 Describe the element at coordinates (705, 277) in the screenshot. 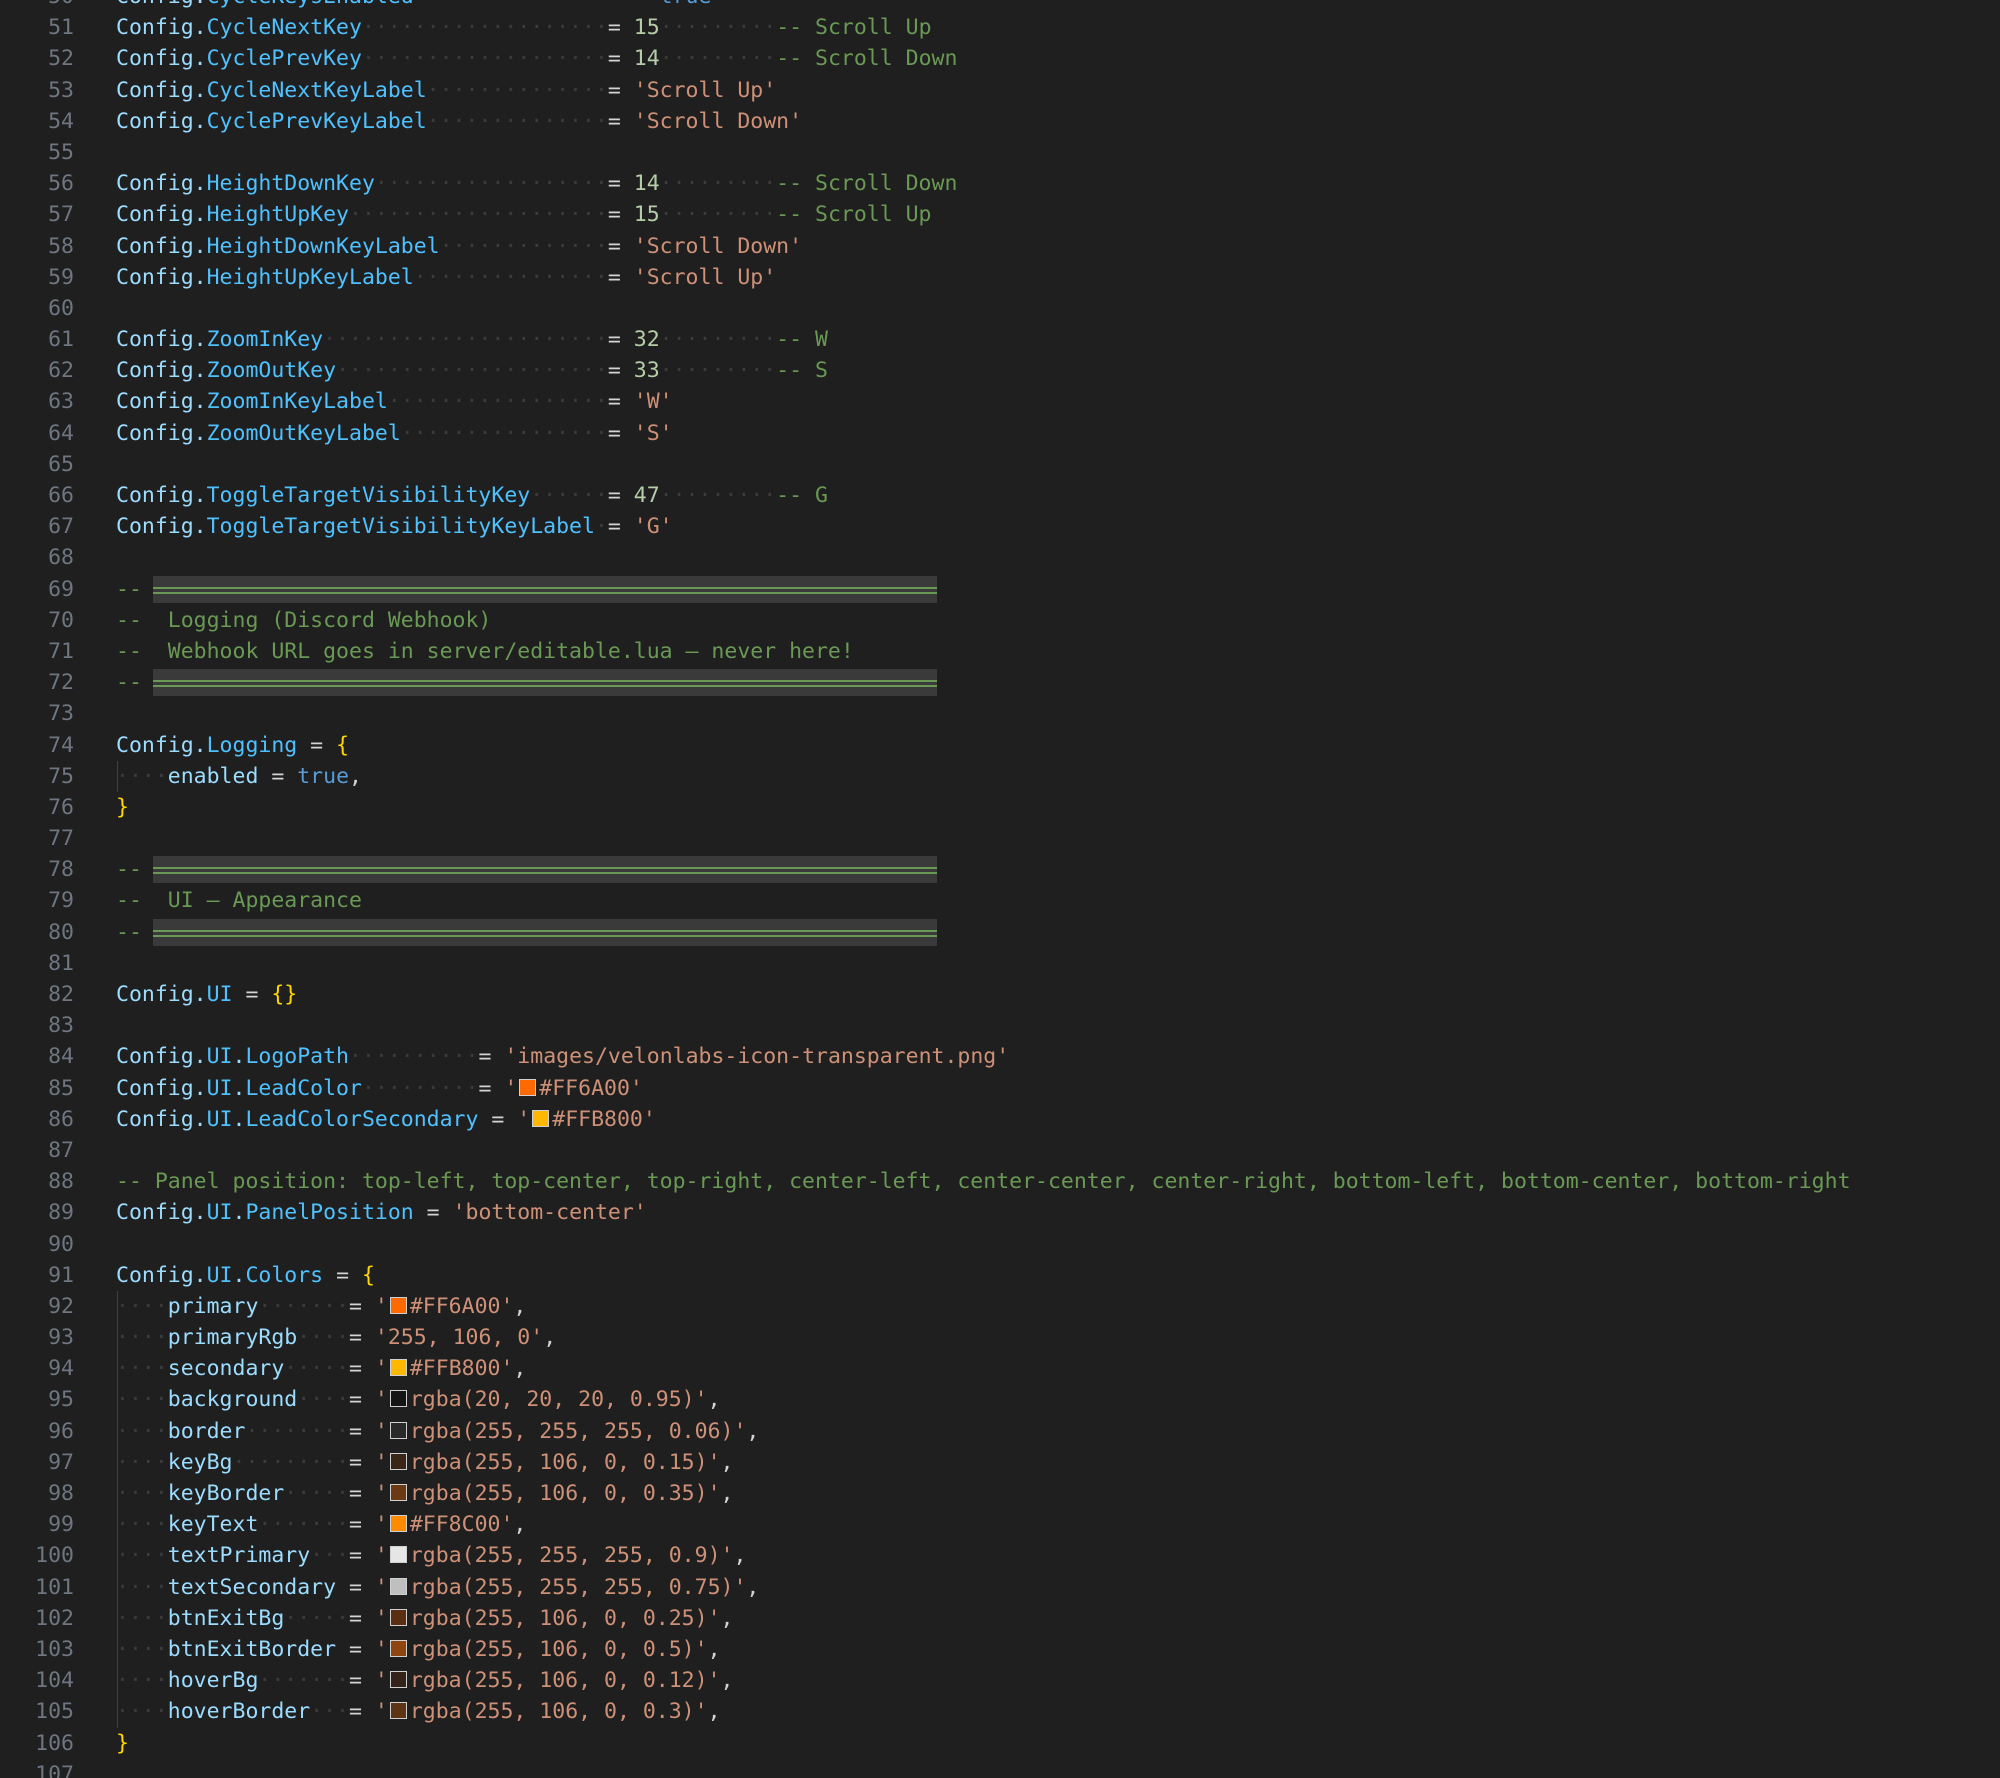

I see `token-str: 'Scroll Up'` at that location.